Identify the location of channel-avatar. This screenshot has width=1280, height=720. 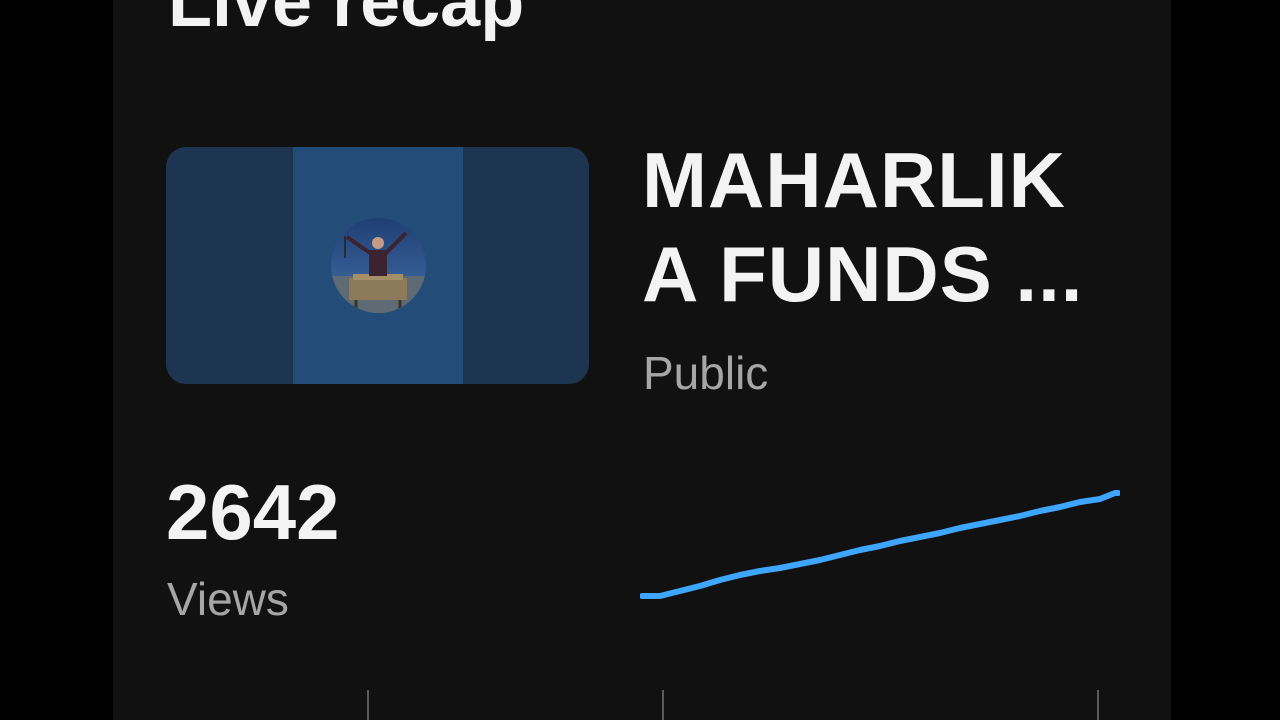
(378, 265).